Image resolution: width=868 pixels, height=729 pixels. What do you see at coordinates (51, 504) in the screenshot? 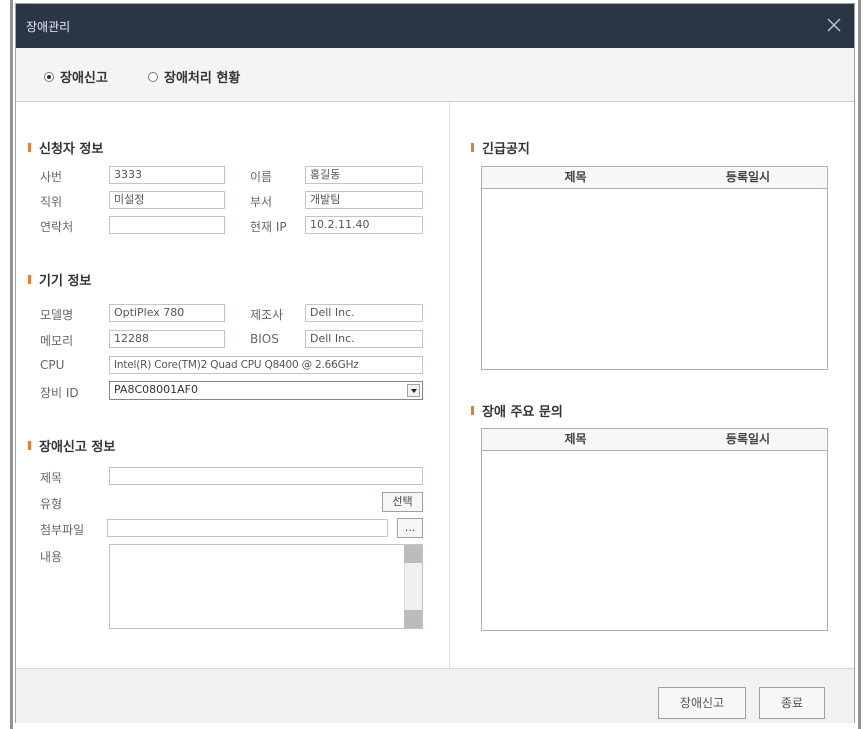
I see `type-label: 유형` at bounding box center [51, 504].